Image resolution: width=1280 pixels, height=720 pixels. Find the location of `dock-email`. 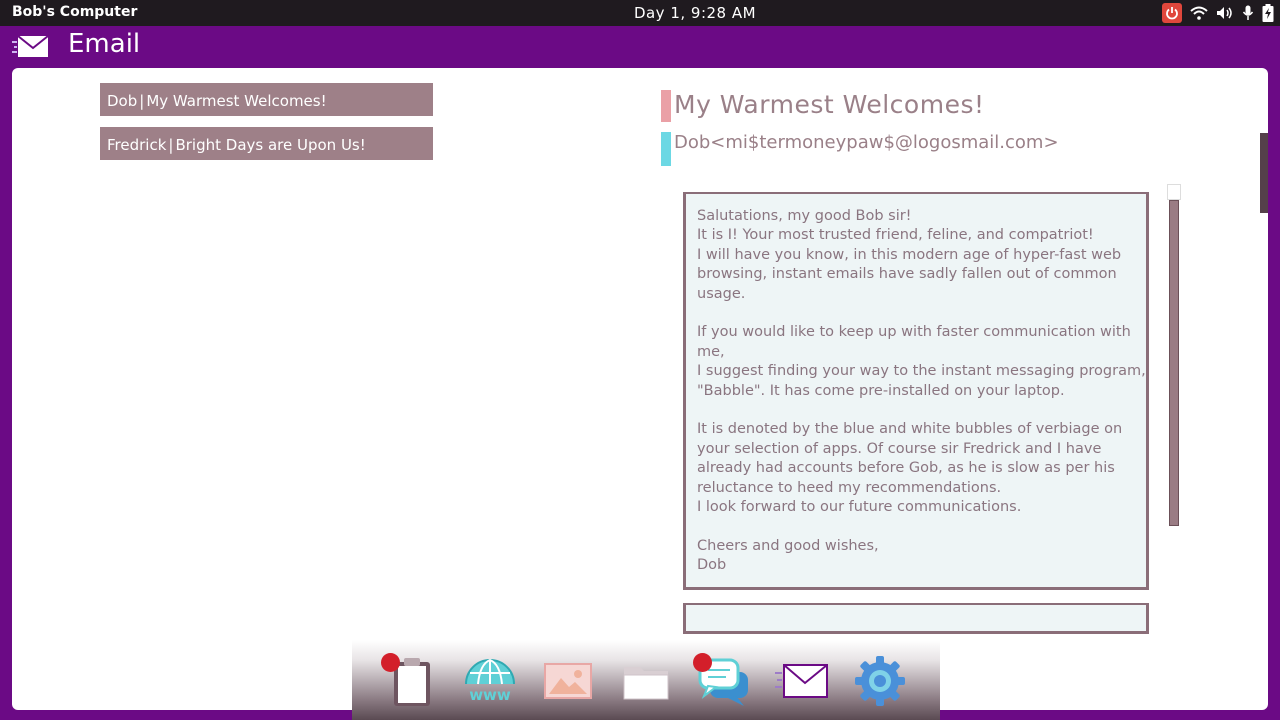

dock-email is located at coordinates (802, 683).